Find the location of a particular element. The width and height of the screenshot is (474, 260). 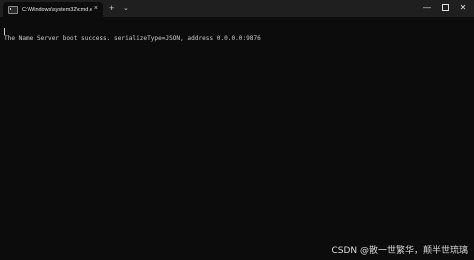

close-button: ✕ is located at coordinates (463, 8).